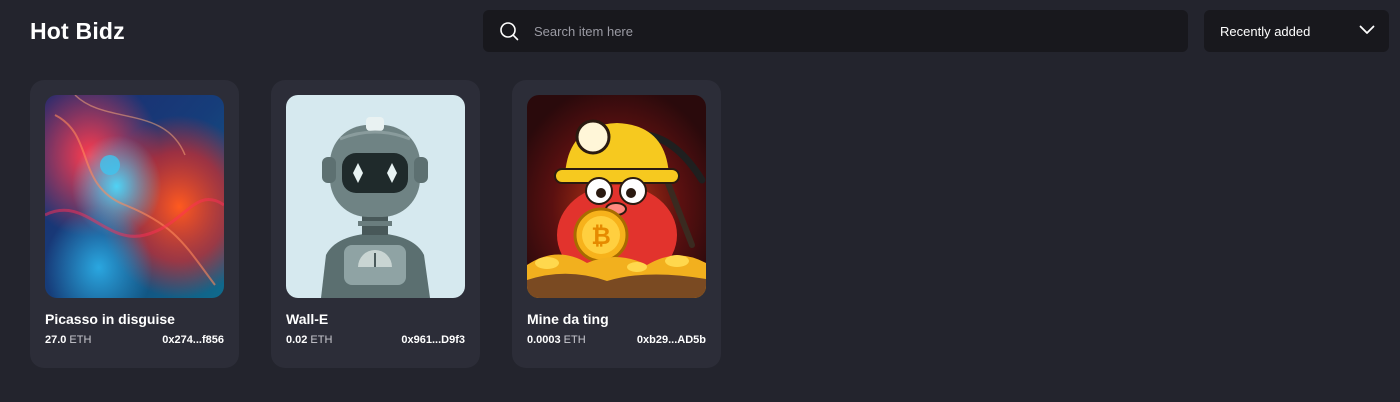  What do you see at coordinates (297, 340) in the screenshot?
I see `price-value: 0.02` at bounding box center [297, 340].